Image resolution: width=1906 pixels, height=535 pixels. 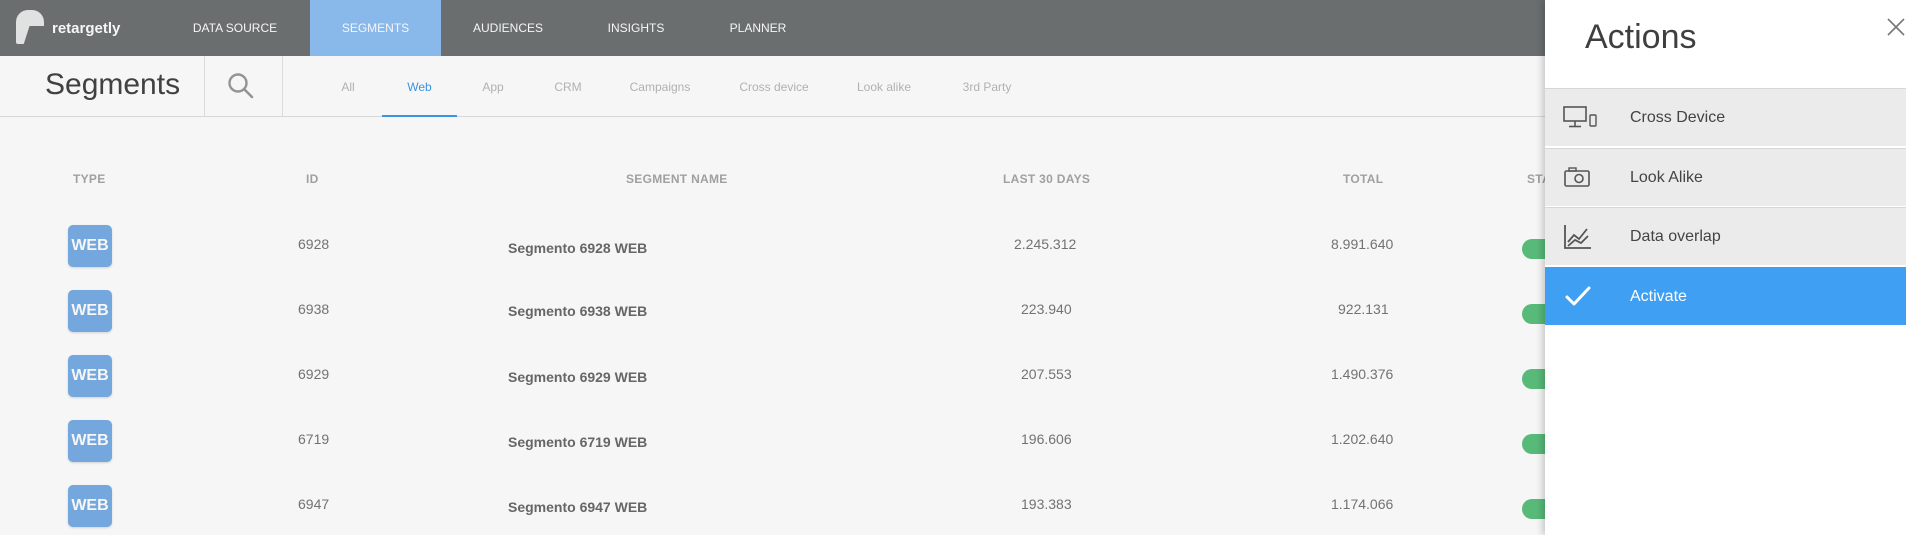 I want to click on camera-icon, so click(x=1577, y=177).